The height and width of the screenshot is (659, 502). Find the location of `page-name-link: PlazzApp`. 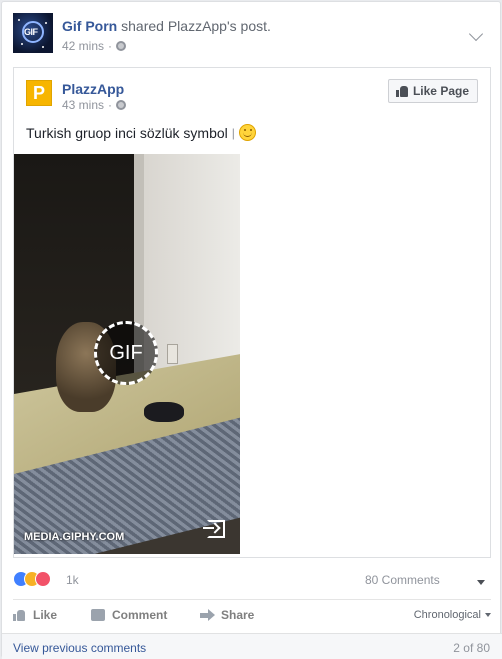

page-name-link: PlazzApp is located at coordinates (93, 89).